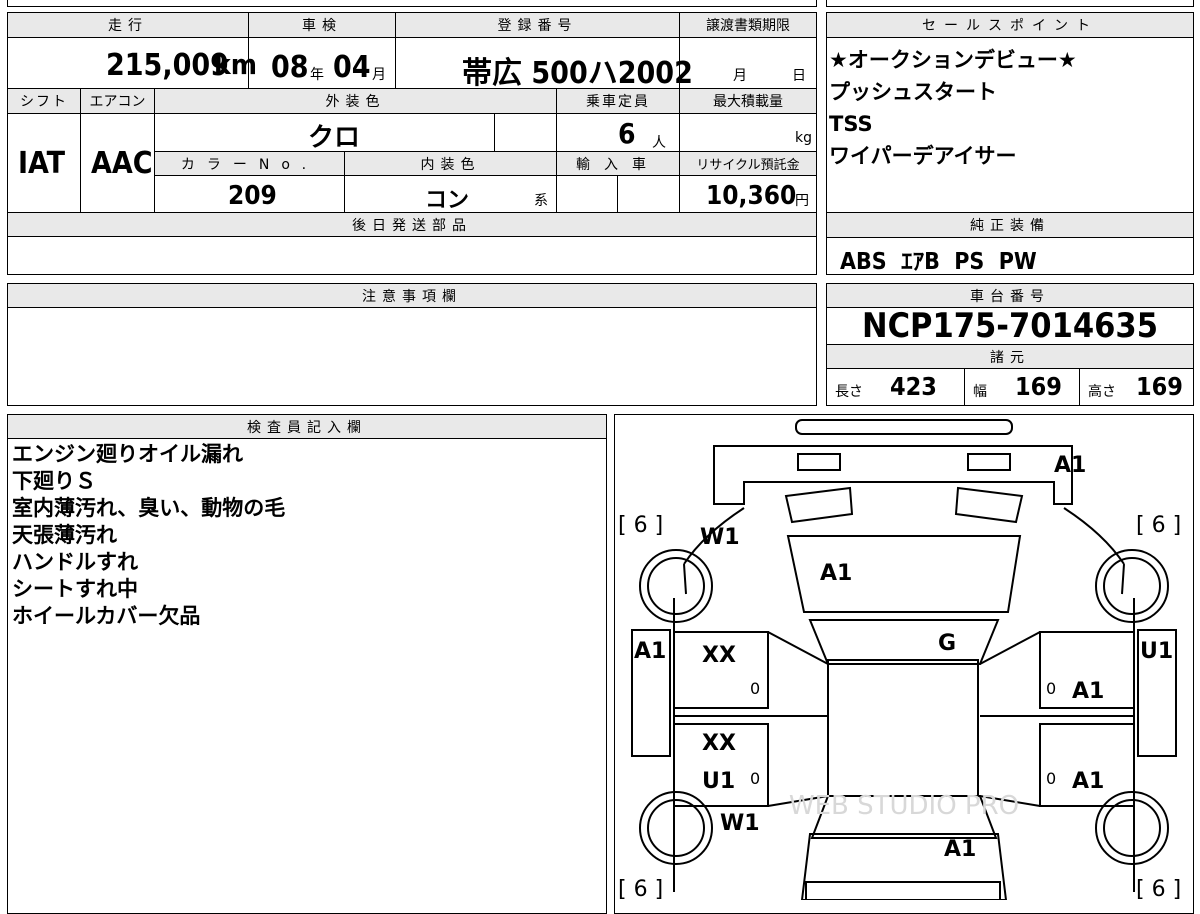 The width and height of the screenshot is (1200, 914). What do you see at coordinates (1158, 525) in the screenshot?
I see `tread-front-right: [ 6 ]` at bounding box center [1158, 525].